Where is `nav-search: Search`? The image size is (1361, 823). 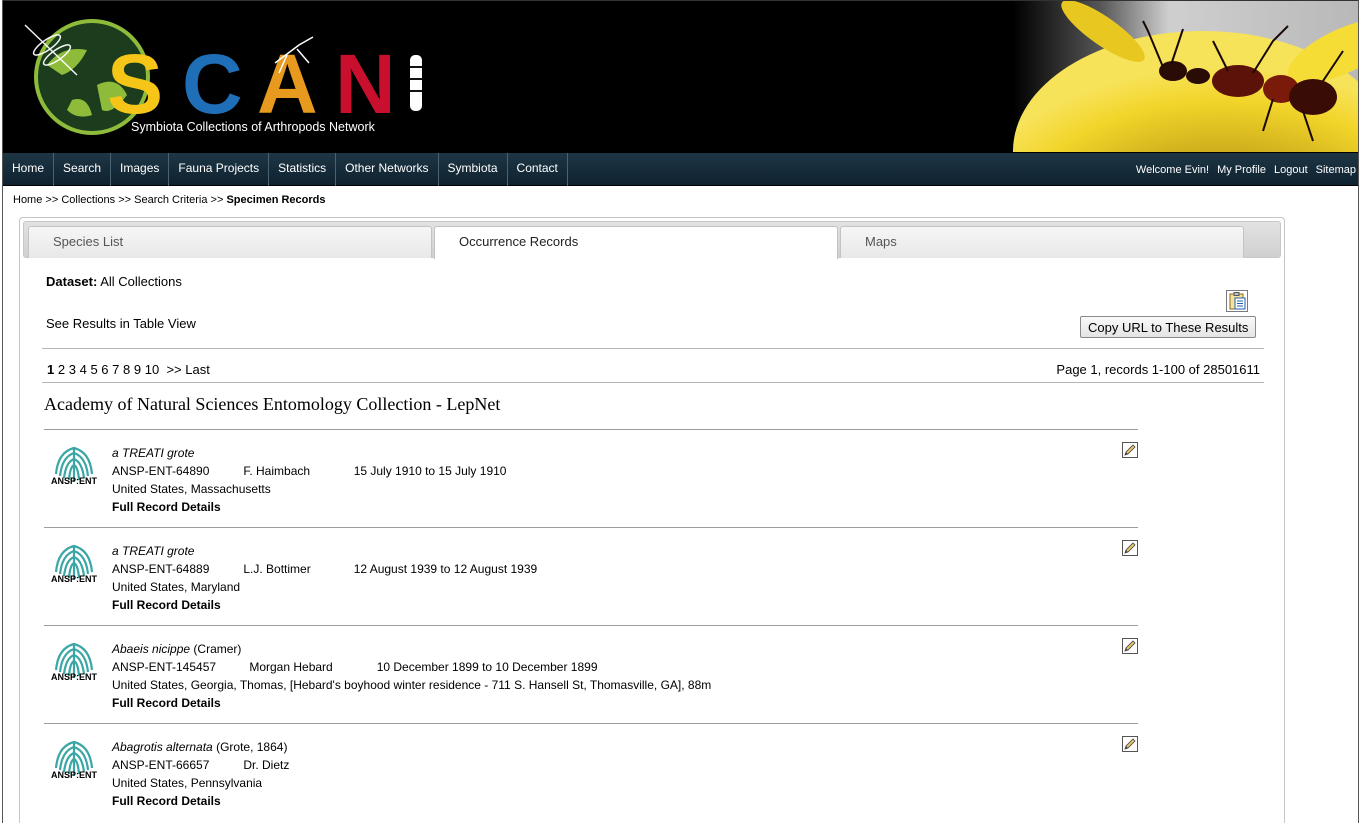
nav-search: Search is located at coordinates (83, 169).